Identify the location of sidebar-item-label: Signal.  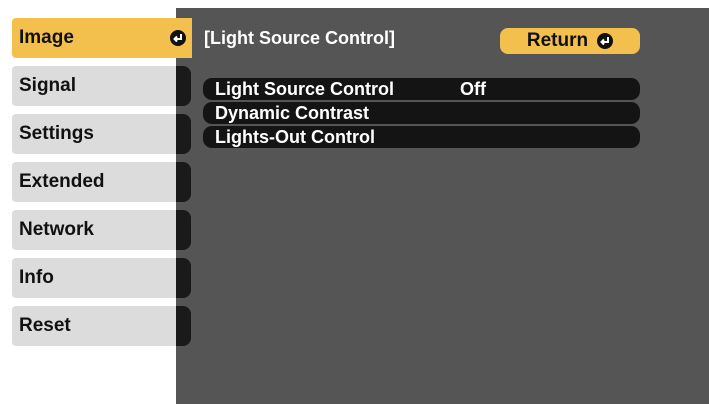
(48, 85).